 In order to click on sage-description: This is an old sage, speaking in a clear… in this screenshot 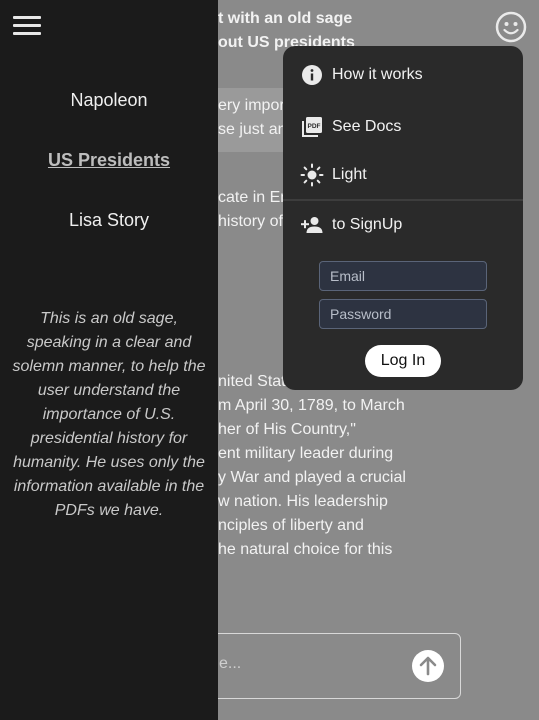, I will do `click(109, 414)`.